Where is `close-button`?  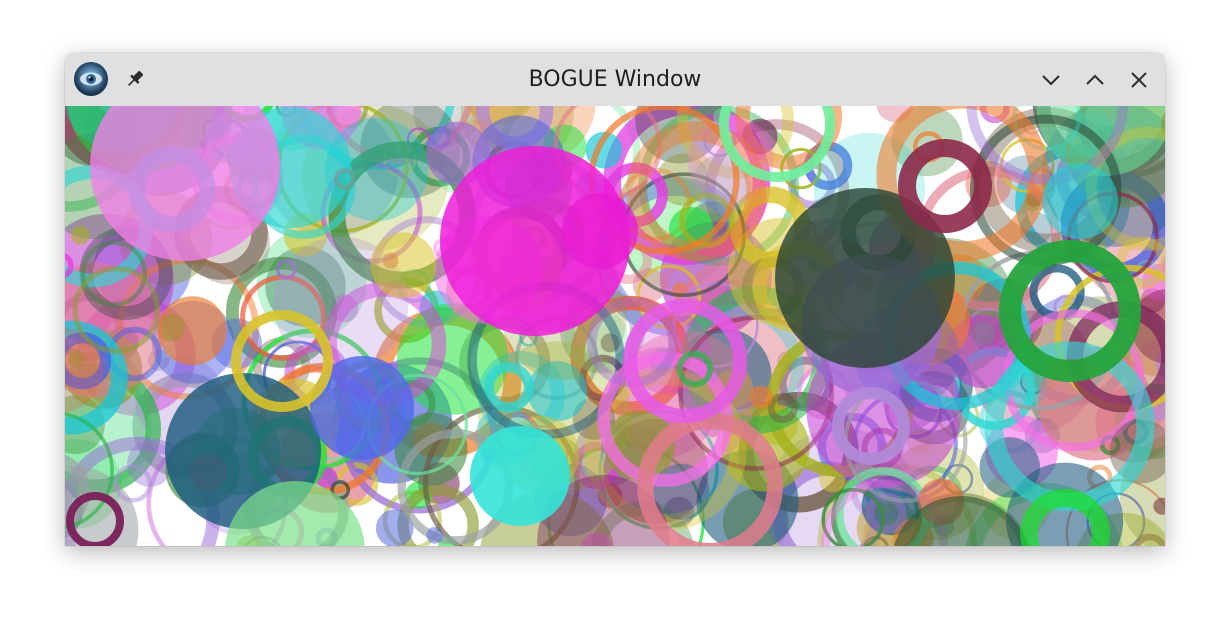
close-button is located at coordinates (1139, 80).